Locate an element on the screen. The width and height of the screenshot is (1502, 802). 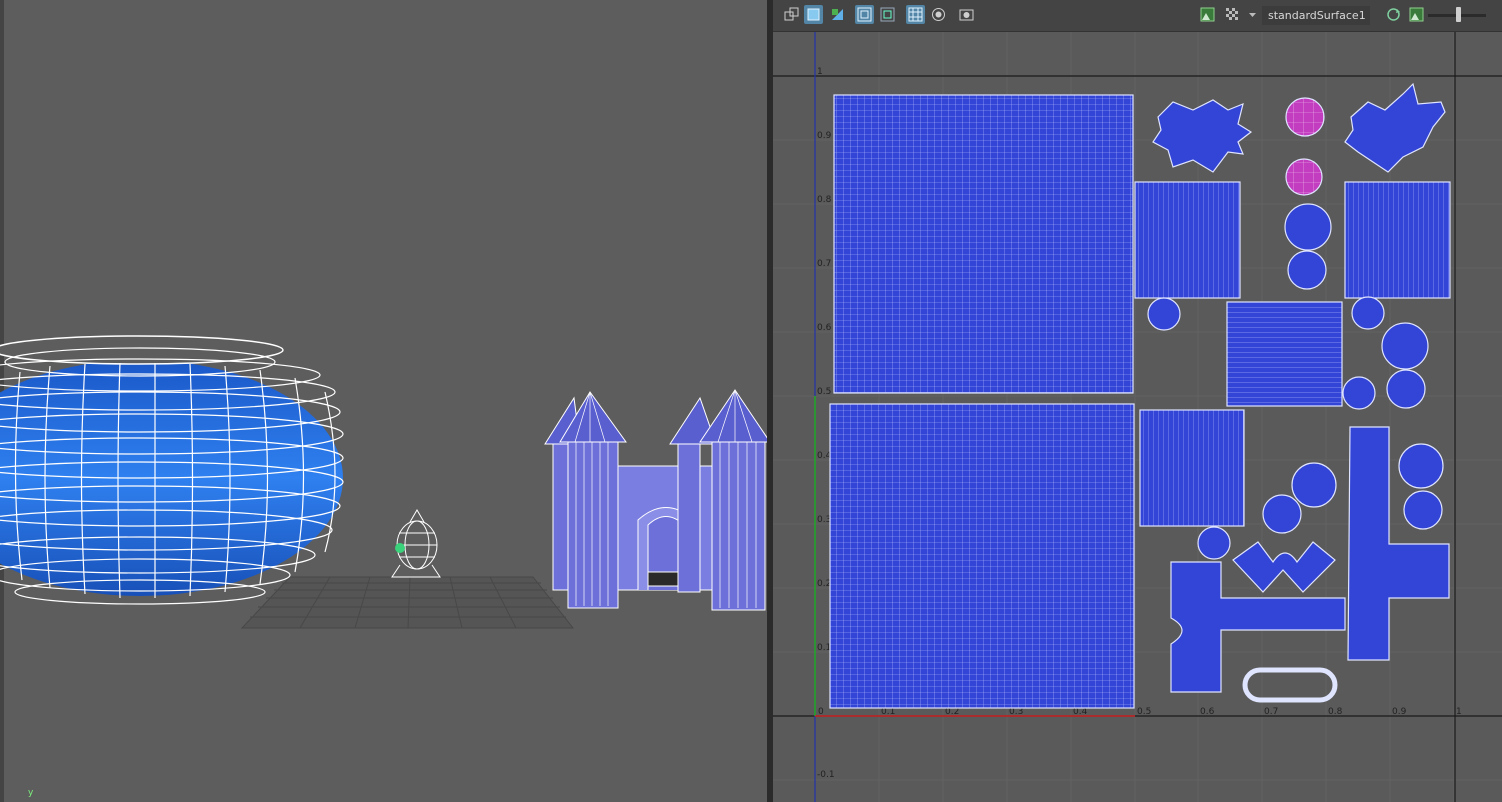
u-label-0-6: 0.6 is located at coordinates (1207, 712).